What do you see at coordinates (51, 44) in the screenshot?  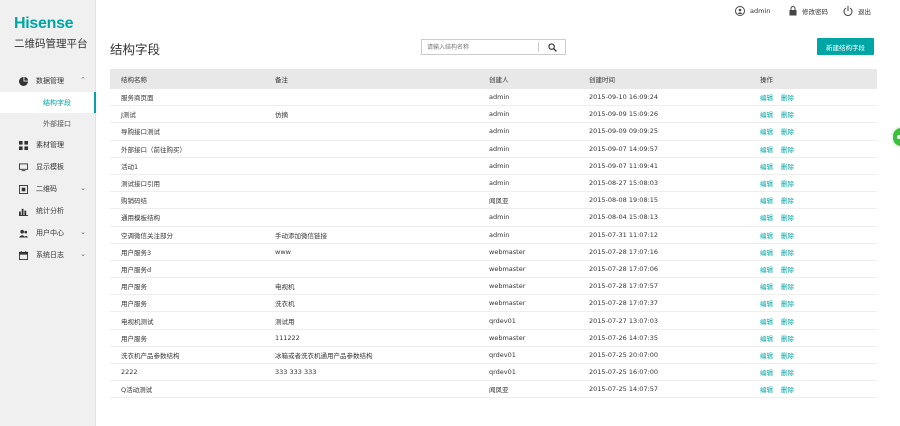 I see `brand-subtitle: 二维码管理平台` at bounding box center [51, 44].